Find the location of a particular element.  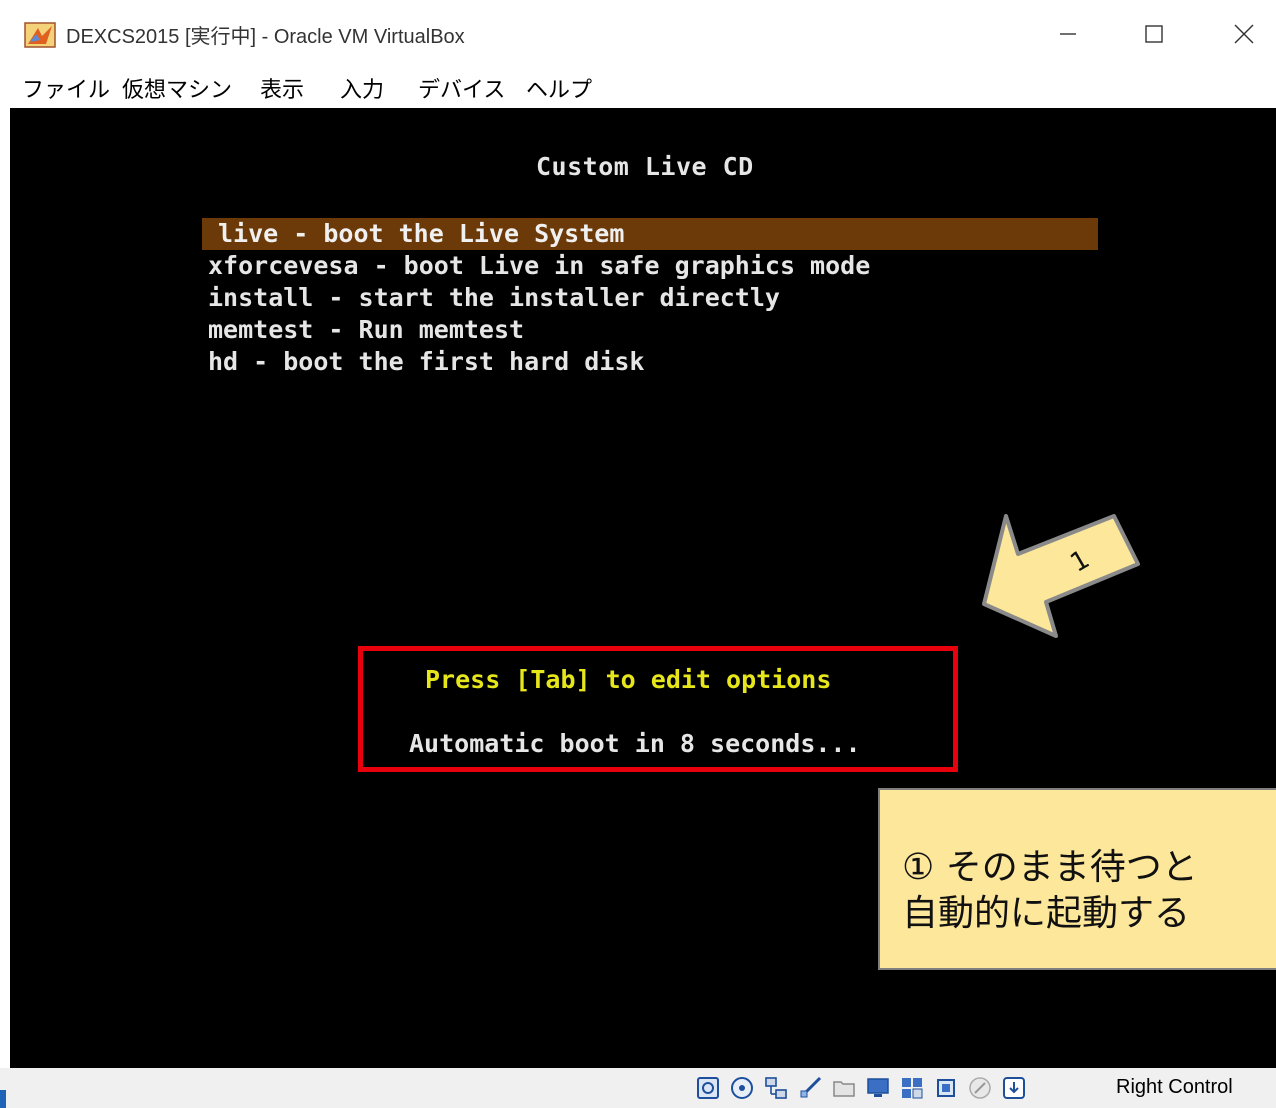

close-icon is located at coordinates (1244, 34).